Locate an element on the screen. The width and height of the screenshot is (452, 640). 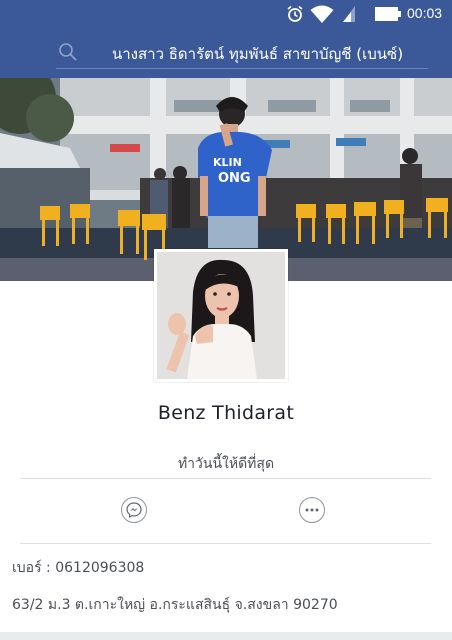
phone-number: เบอร์ : 0612096308 is located at coordinates (78, 568).